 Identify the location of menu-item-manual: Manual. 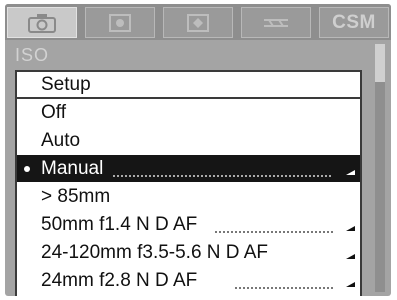
(188, 168).